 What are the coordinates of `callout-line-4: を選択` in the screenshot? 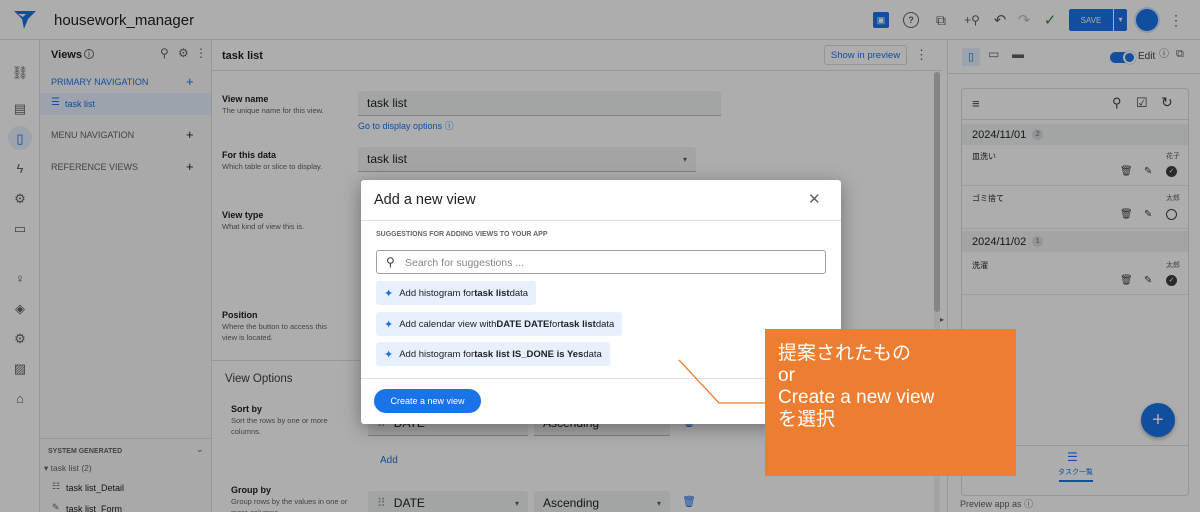 It's located at (807, 419).